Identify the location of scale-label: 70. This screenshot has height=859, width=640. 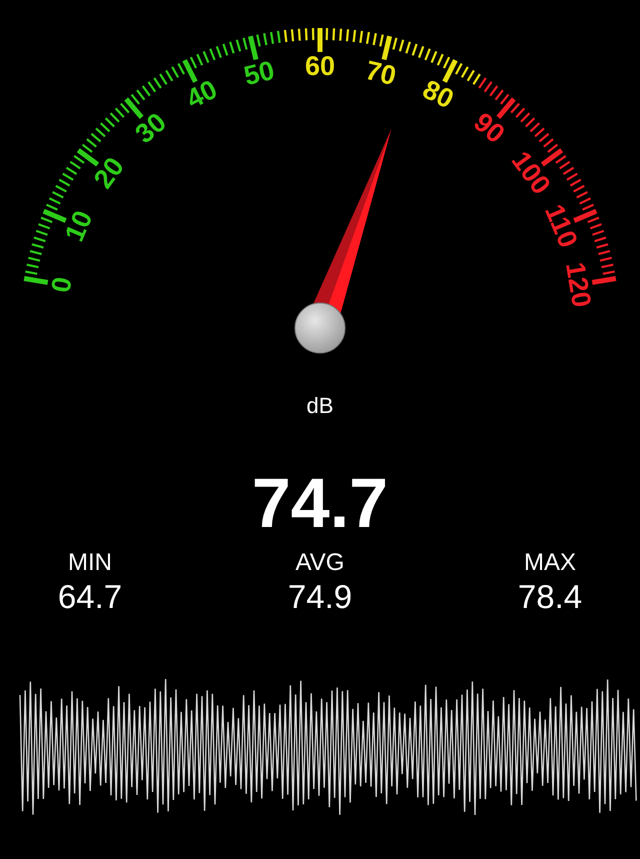
(380, 73).